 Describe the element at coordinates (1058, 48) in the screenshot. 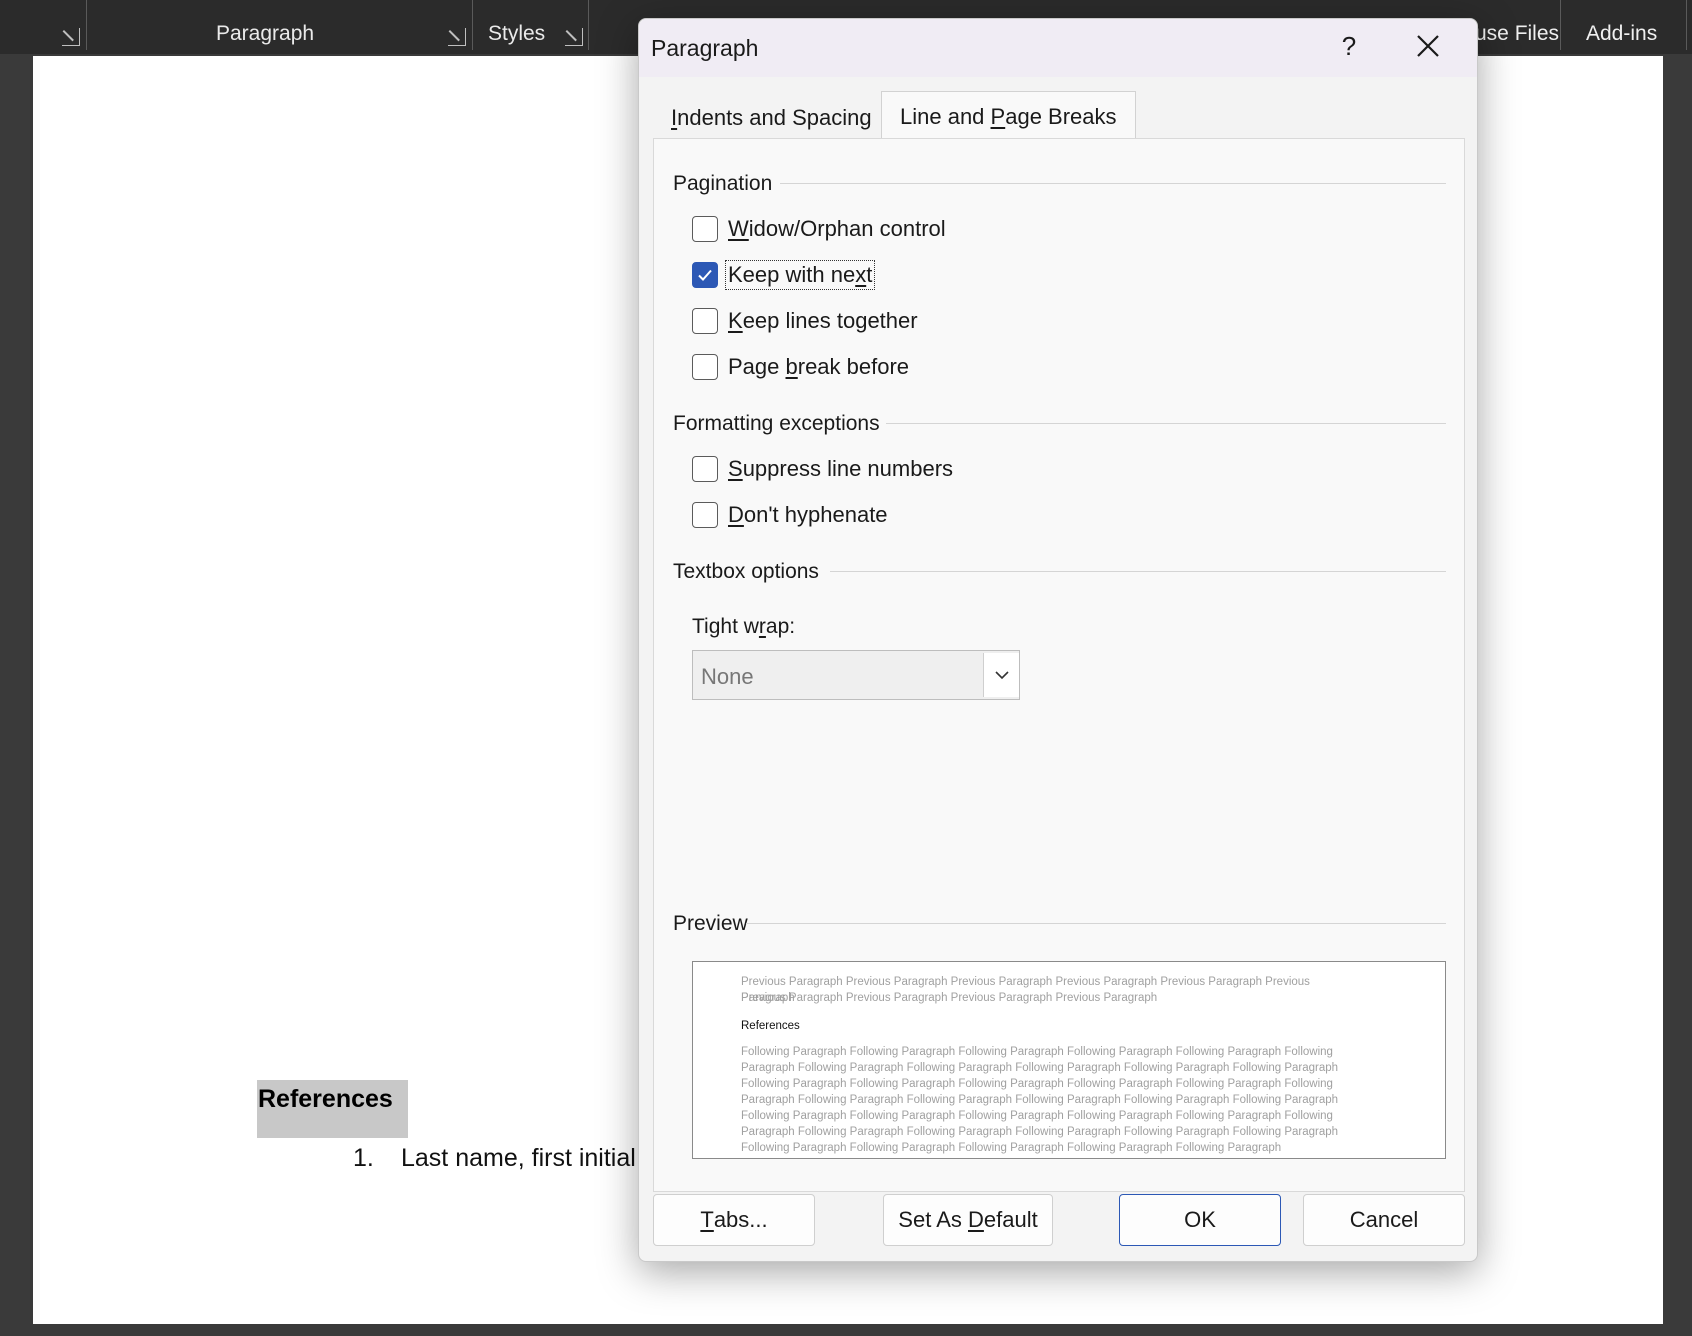

I see `dialog-titlebar: Paragraph ?` at that location.